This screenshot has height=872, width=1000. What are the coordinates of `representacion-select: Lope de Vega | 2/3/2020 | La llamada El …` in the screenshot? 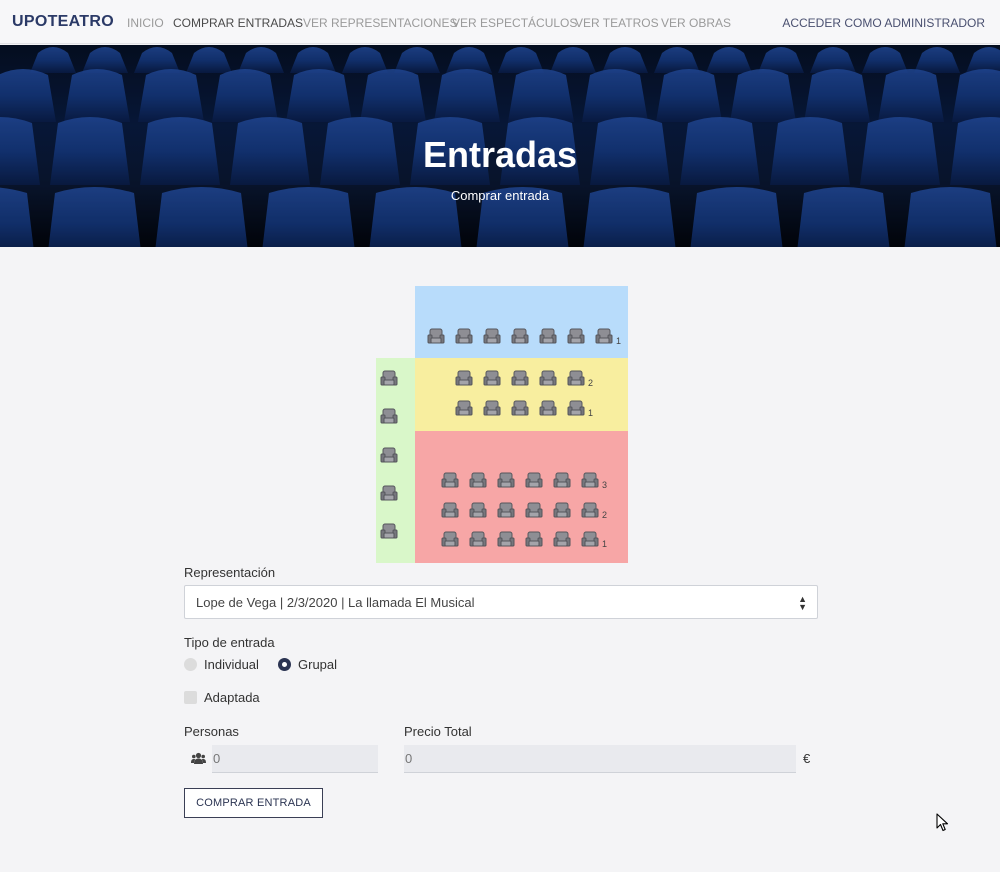 It's located at (501, 602).